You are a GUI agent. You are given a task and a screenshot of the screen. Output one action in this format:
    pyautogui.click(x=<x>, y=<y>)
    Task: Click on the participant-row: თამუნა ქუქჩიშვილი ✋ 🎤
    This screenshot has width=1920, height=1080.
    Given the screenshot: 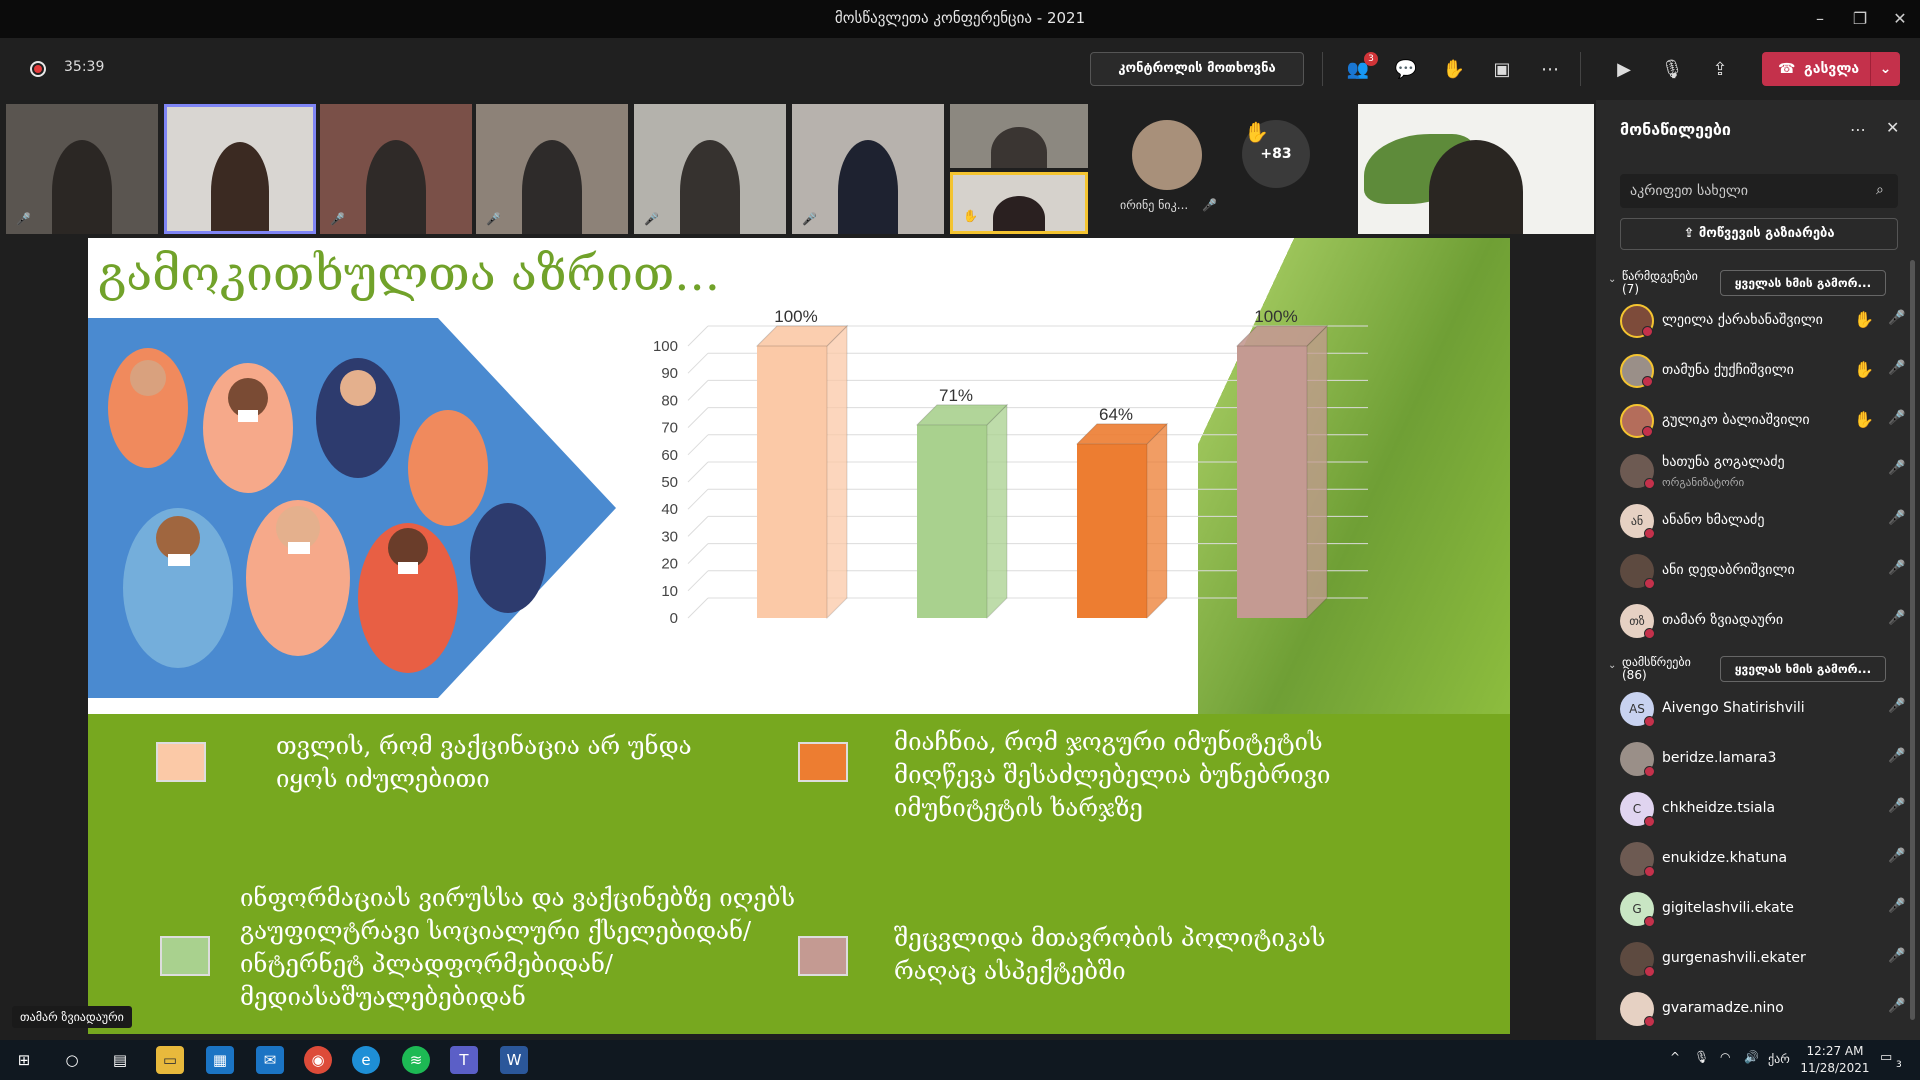 What is the action you would take?
    pyautogui.click(x=1765, y=371)
    